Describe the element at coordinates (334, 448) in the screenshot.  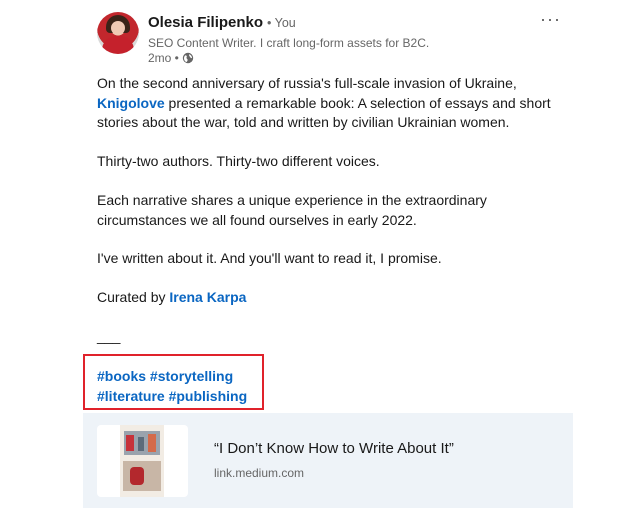
I see `link-title: “I Don’t Know How to Write About It”` at that location.